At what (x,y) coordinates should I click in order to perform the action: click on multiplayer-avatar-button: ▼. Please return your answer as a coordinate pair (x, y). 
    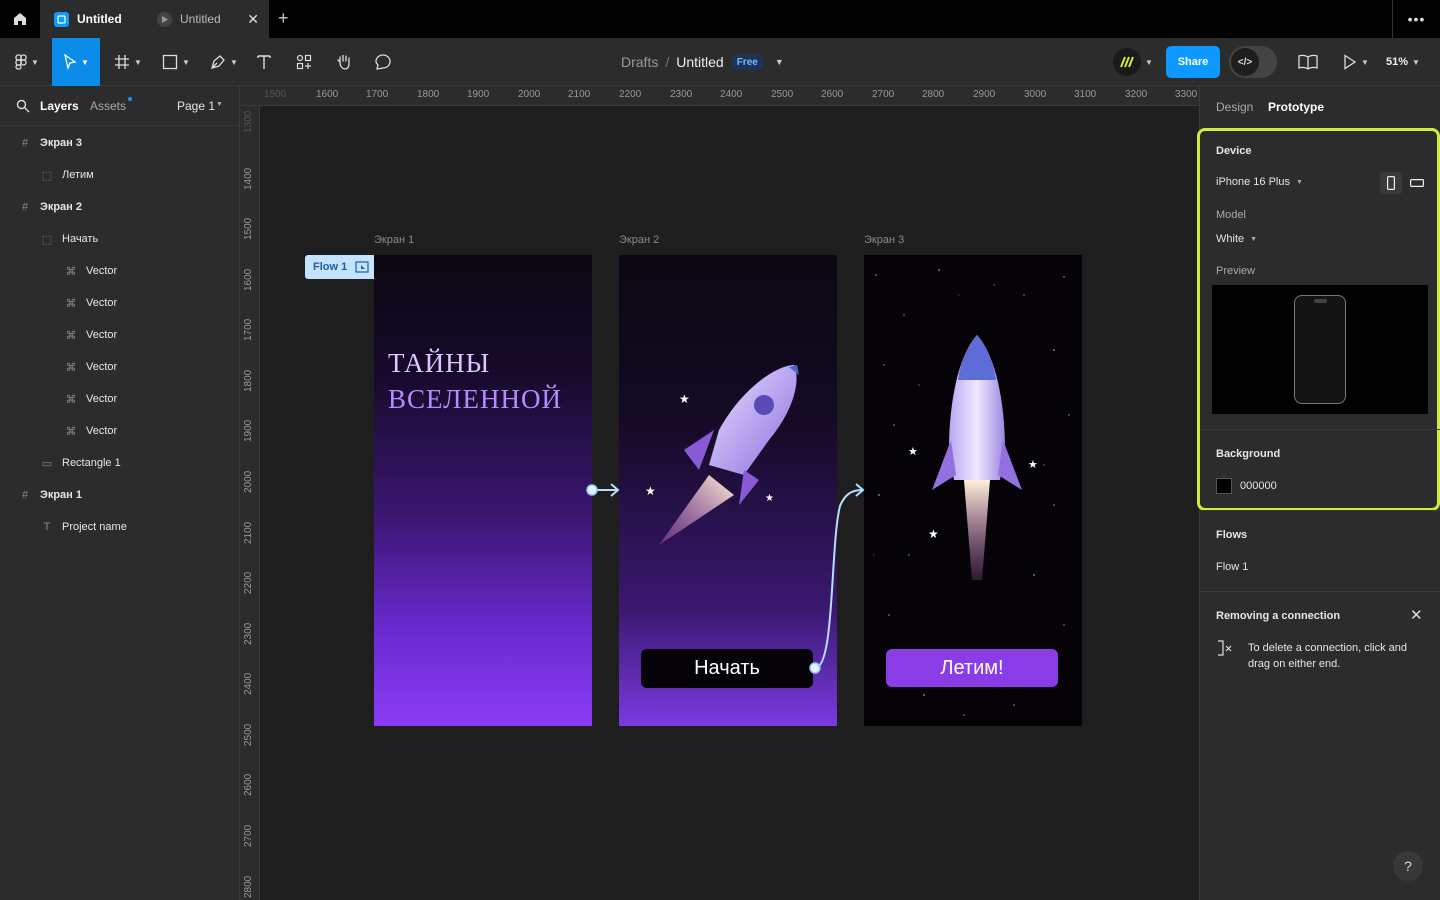
    Looking at the image, I should click on (1133, 62).